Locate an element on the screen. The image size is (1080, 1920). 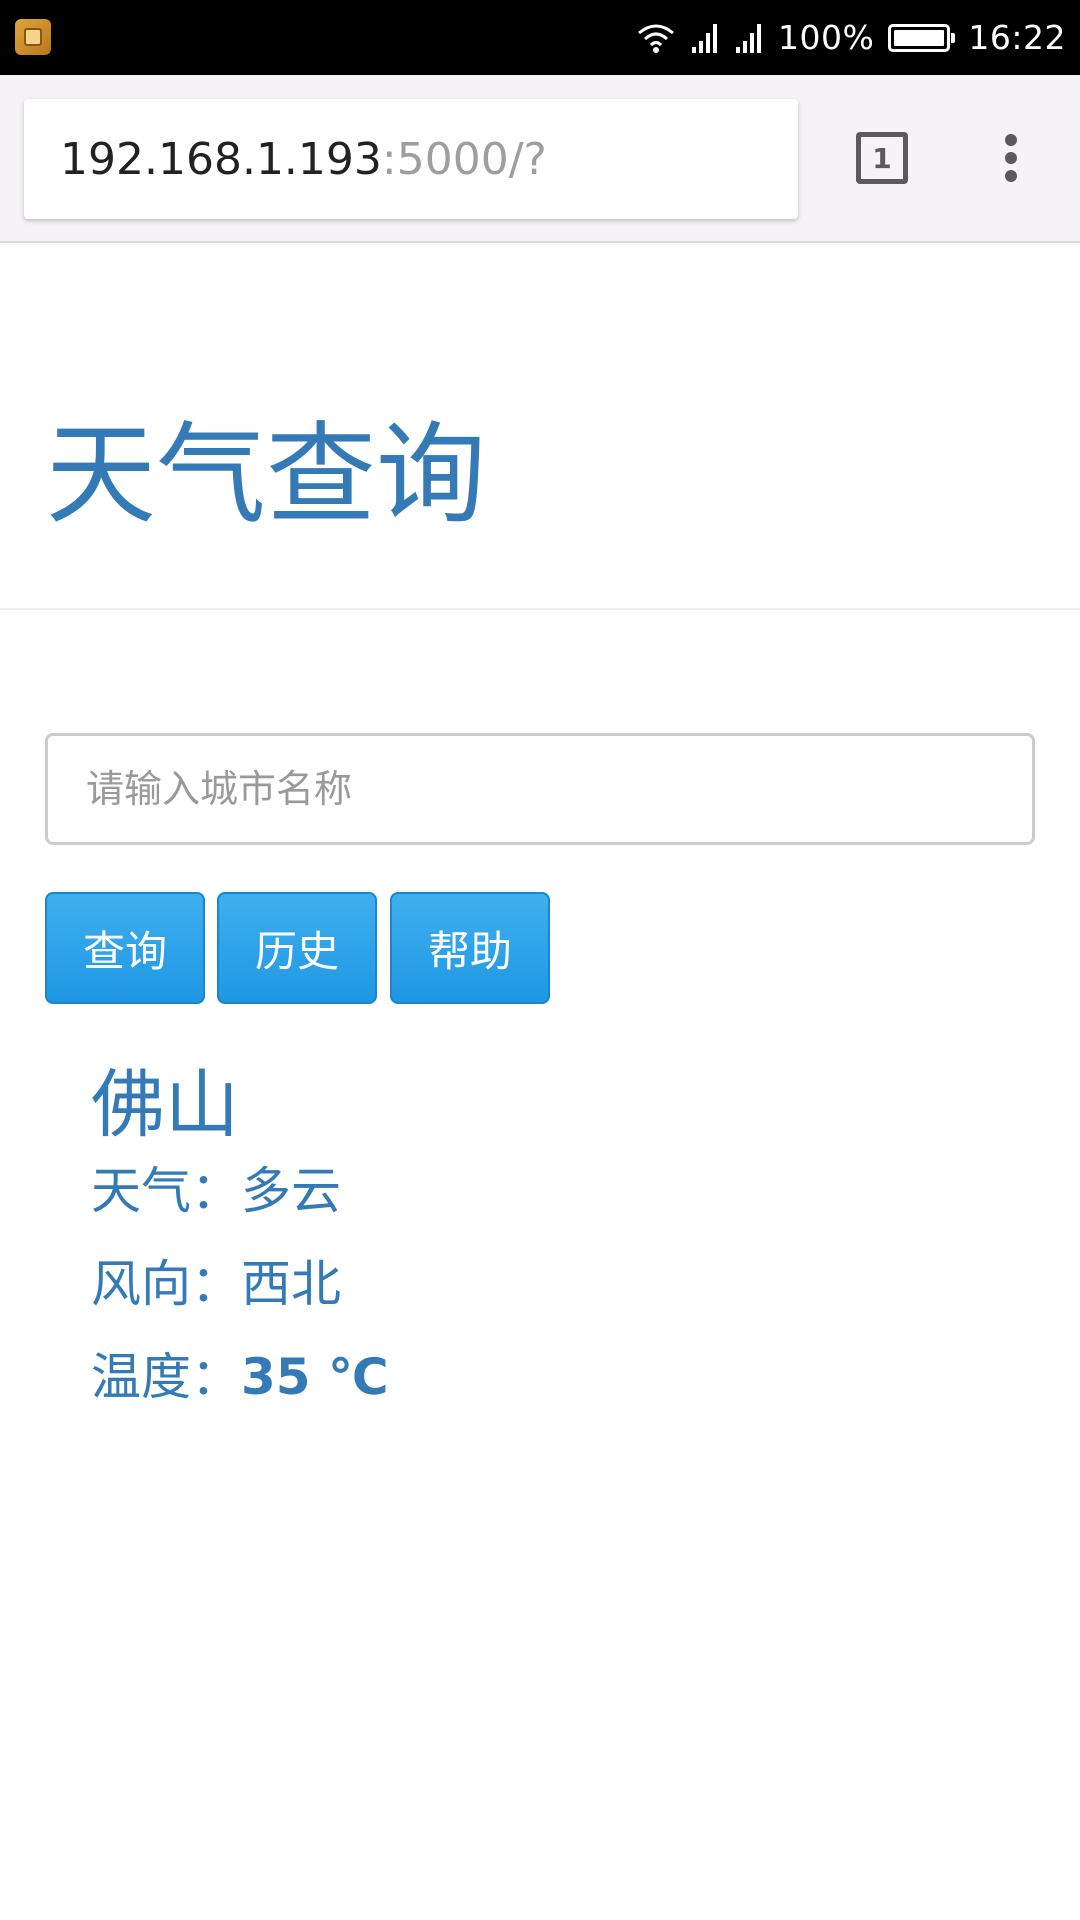
status-bar-right: 100% 16:22 is located at coordinates (851, 37).